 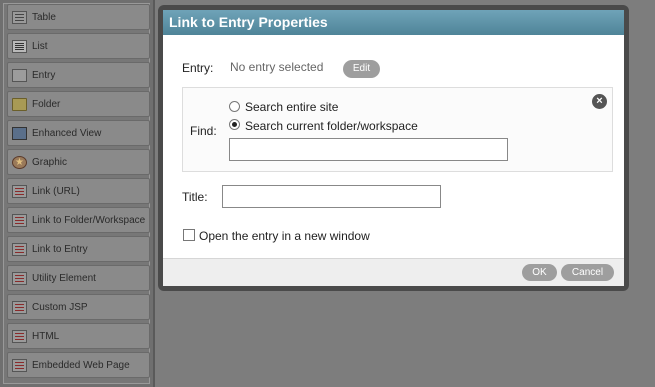 I want to click on palette-item-label: Custom JSP, so click(x=60, y=307).